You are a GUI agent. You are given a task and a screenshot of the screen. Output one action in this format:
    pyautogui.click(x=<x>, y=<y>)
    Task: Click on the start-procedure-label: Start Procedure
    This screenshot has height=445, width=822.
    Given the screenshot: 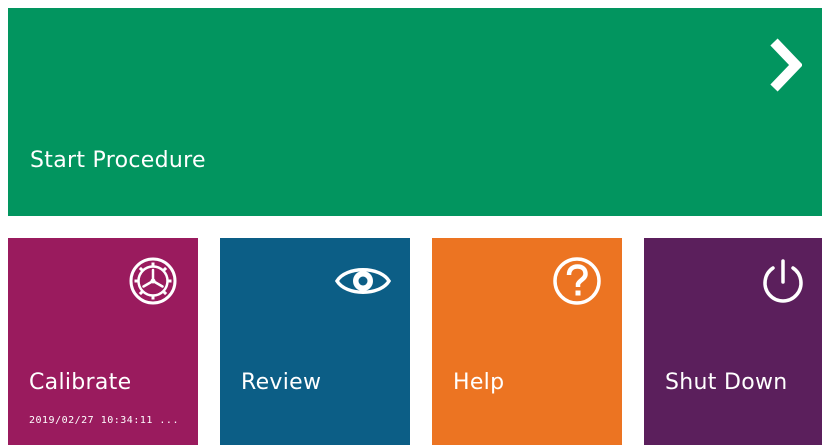 What is the action you would take?
    pyautogui.click(x=118, y=160)
    